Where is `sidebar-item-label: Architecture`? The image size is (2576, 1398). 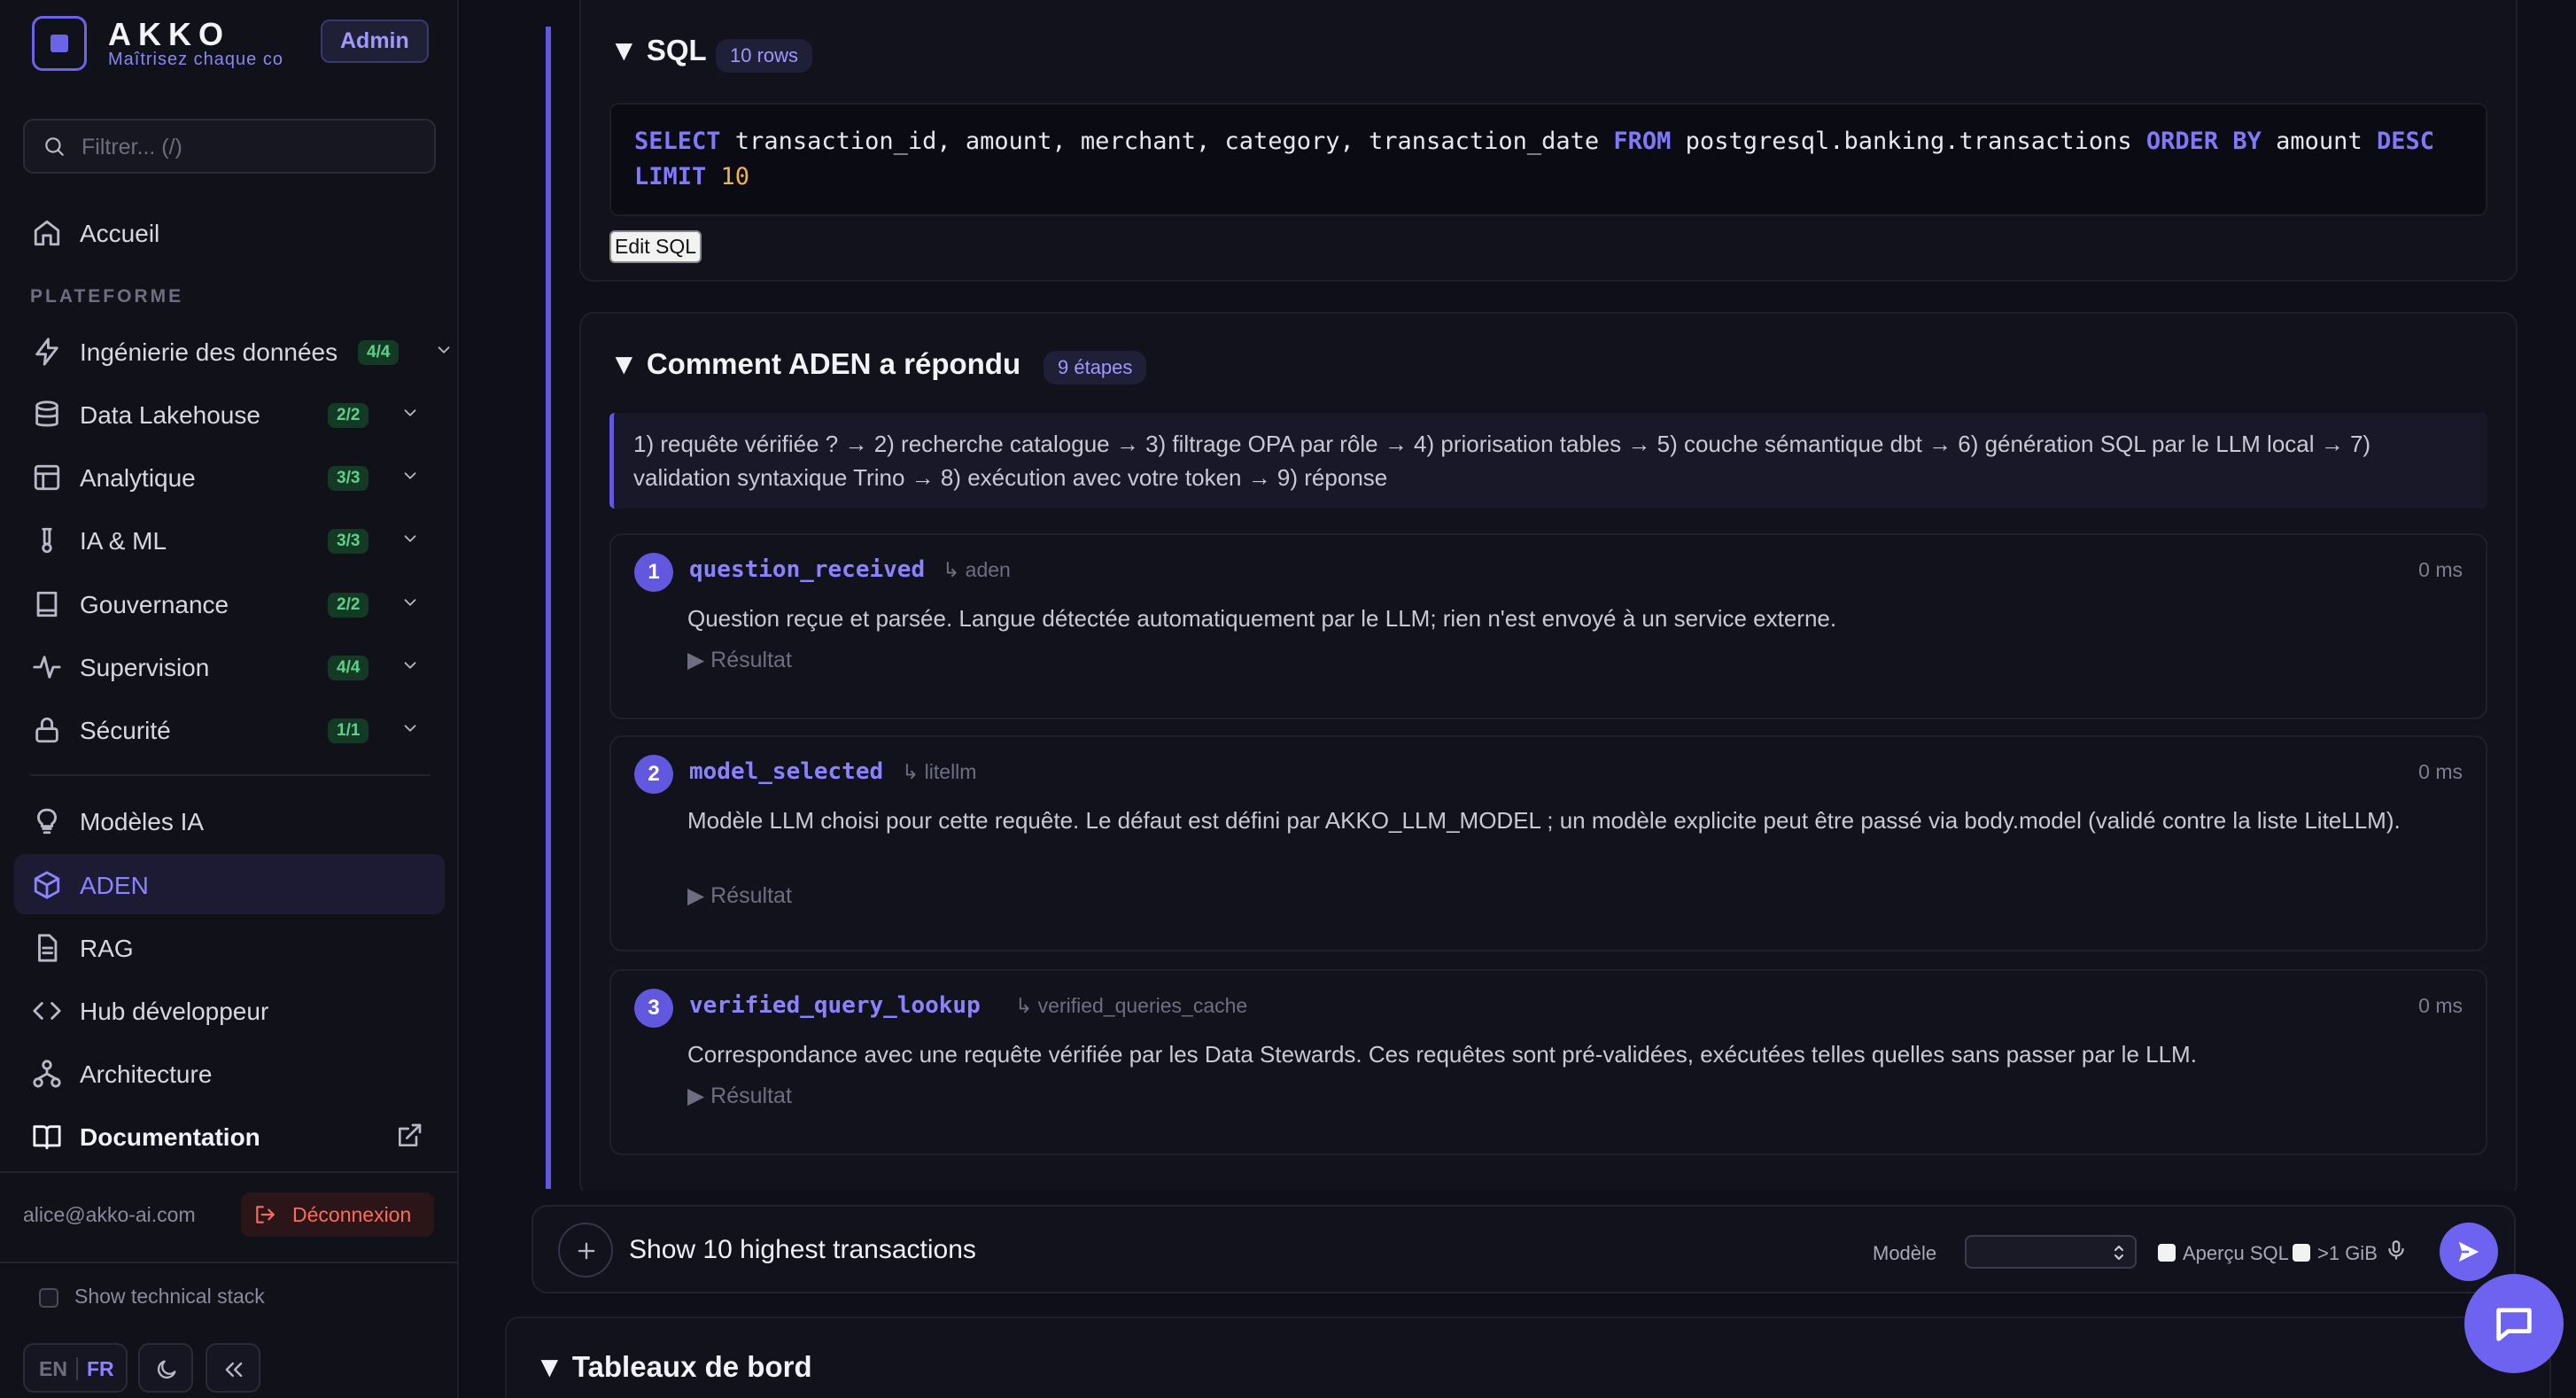
sidebar-item-label: Architecture is located at coordinates (146, 1074).